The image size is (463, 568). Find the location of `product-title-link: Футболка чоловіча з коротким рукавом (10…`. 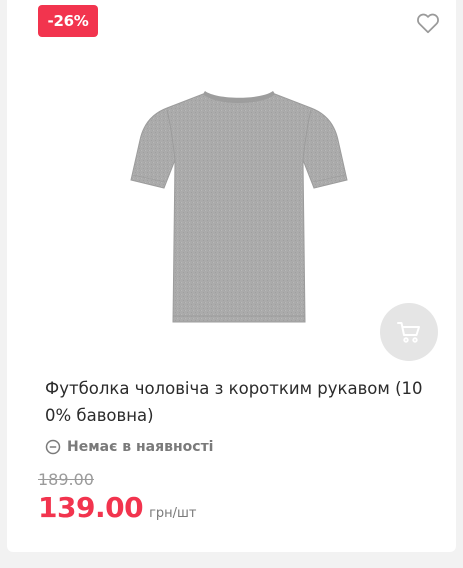

product-title-link: Футболка чоловіча з коротким рукавом (10… is located at coordinates (242, 402).